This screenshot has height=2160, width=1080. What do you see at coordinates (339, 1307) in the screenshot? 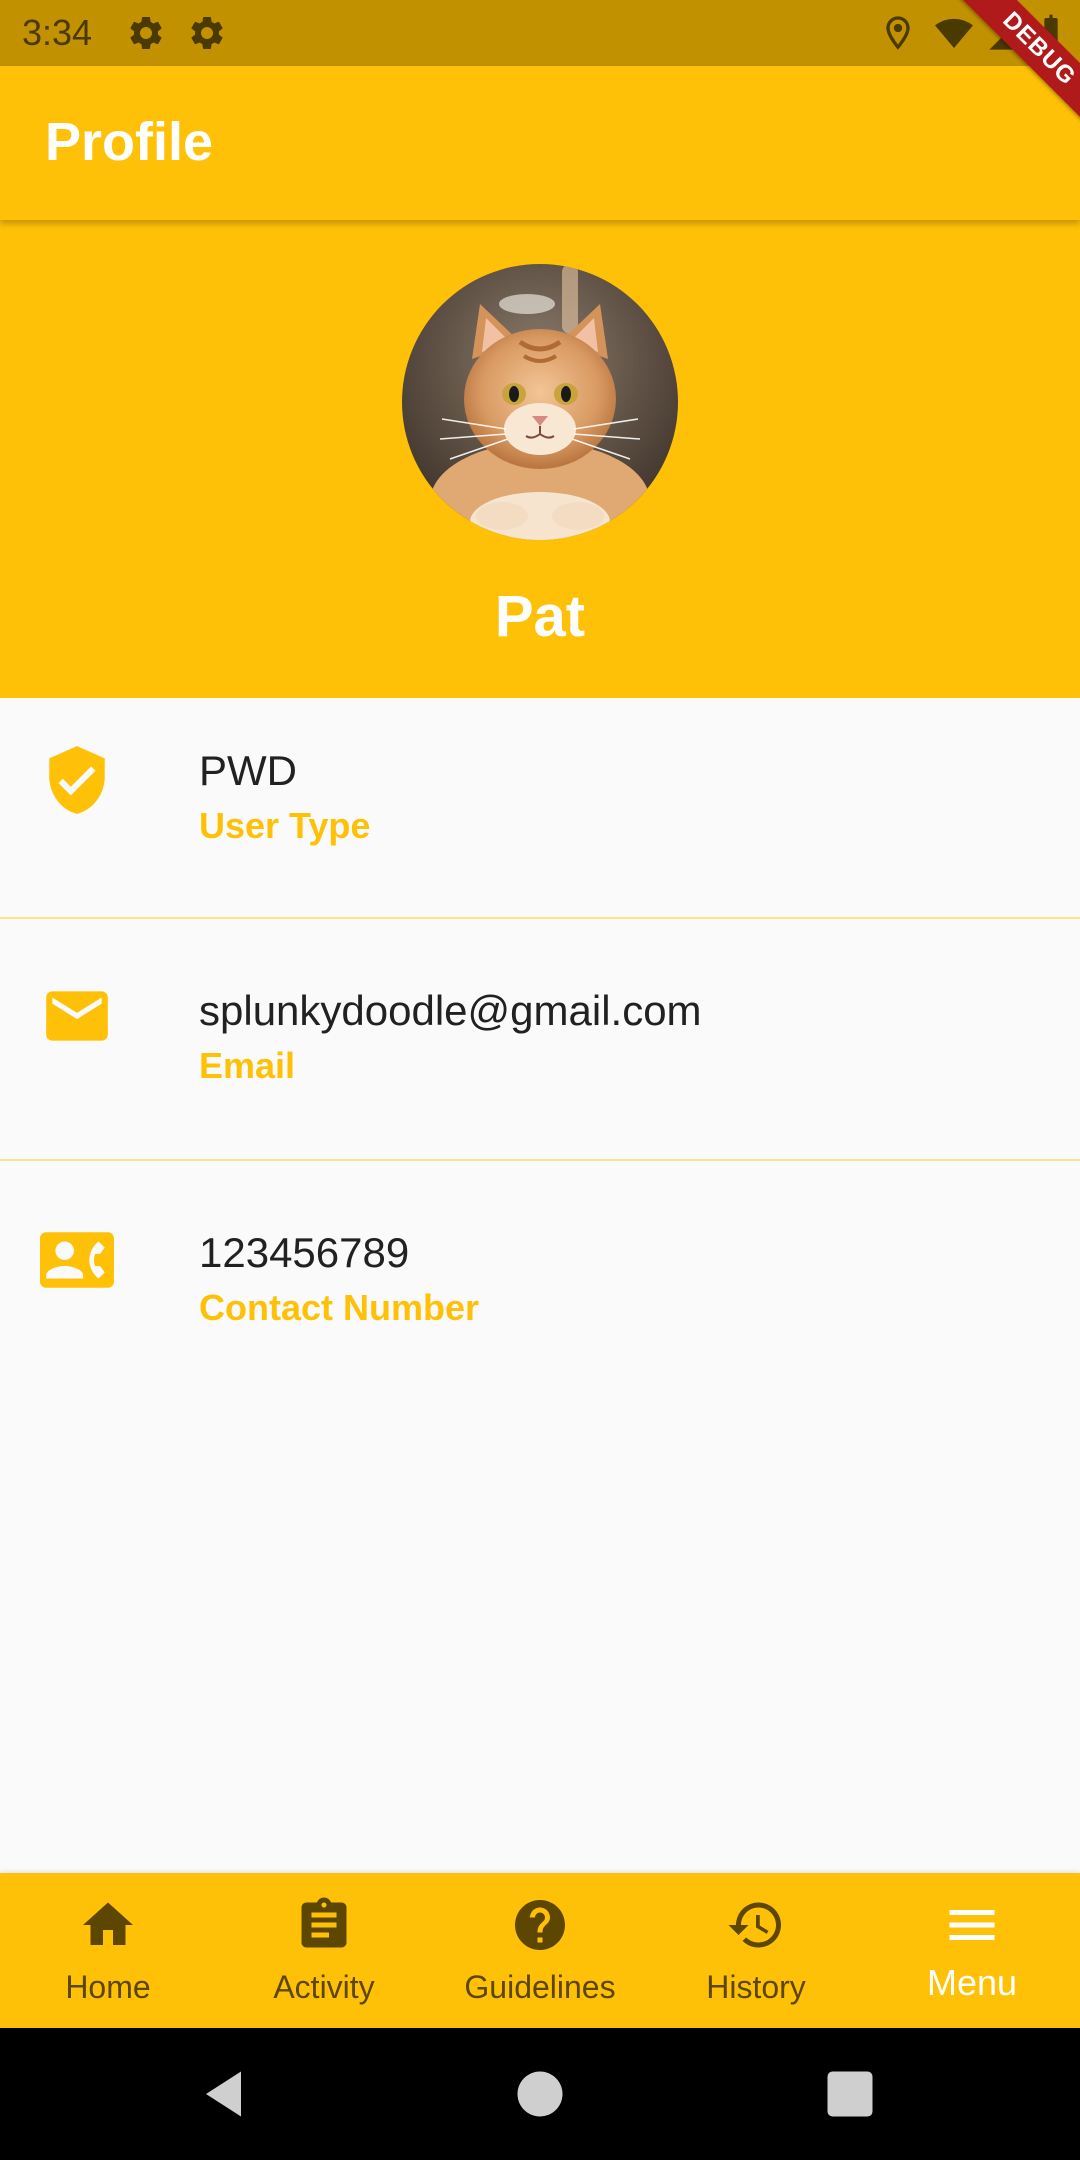
I see `contact-number-label: Contact Number` at bounding box center [339, 1307].